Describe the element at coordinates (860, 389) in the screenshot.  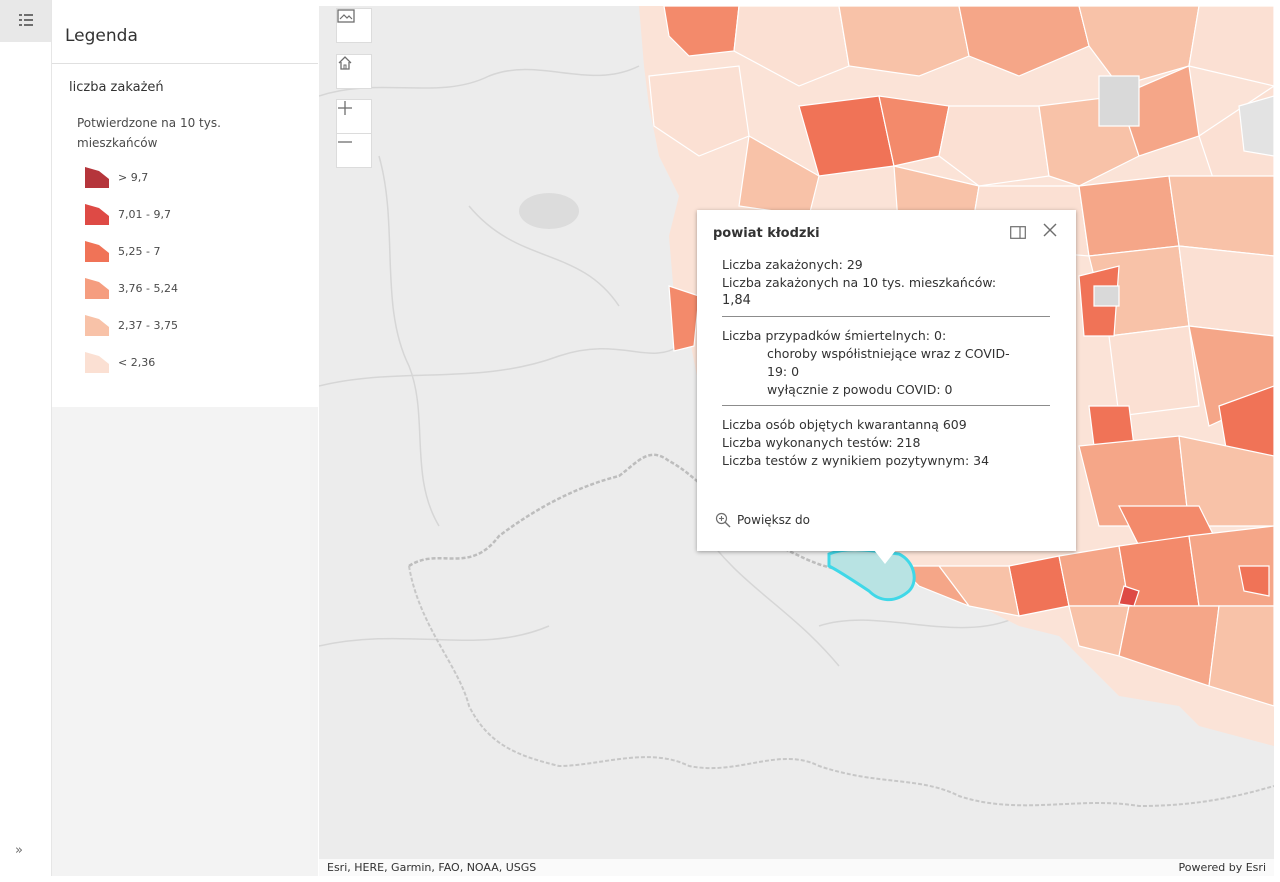
I see `deaths-covid-only: wyłącznie z powodu COVID: 0` at that location.